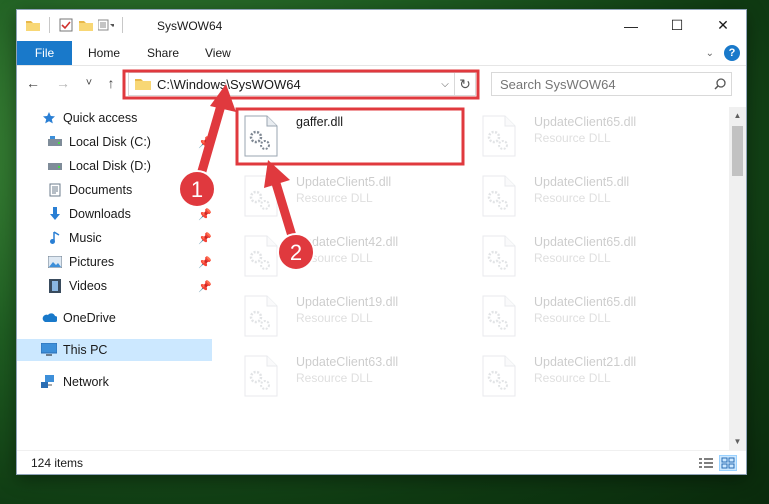  Describe the element at coordinates (737, 115) in the screenshot. I see `scroll-up-icon: ▲` at that location.